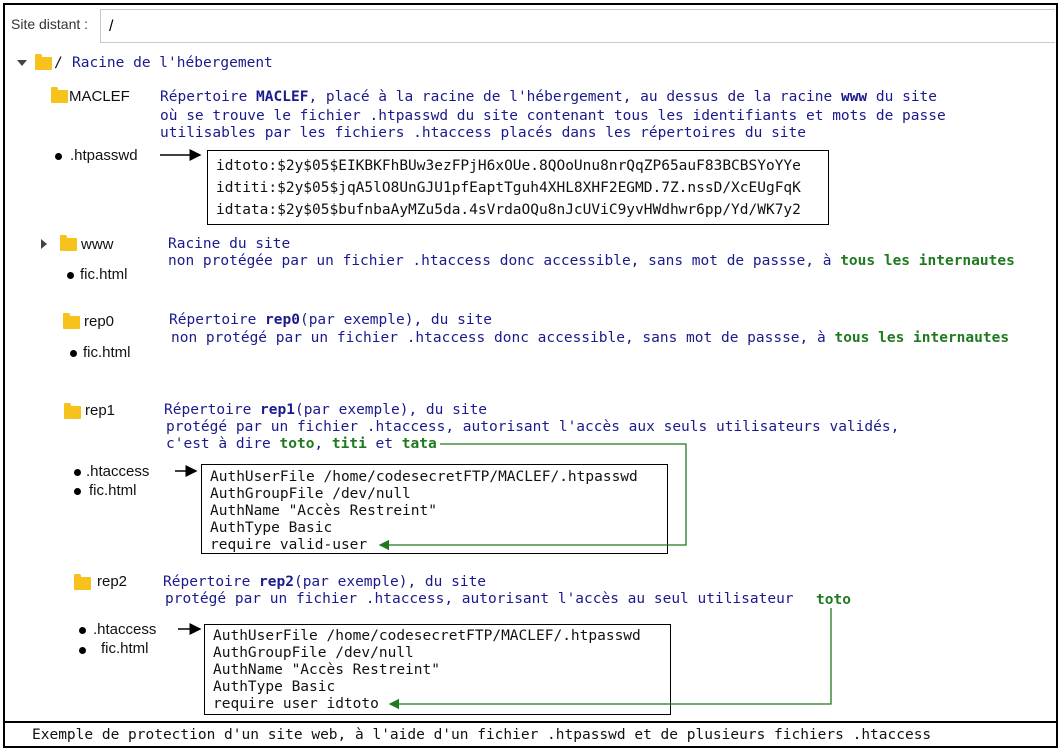  Describe the element at coordinates (532, 497) in the screenshot. I see `rep1-users-arrow` at that location.